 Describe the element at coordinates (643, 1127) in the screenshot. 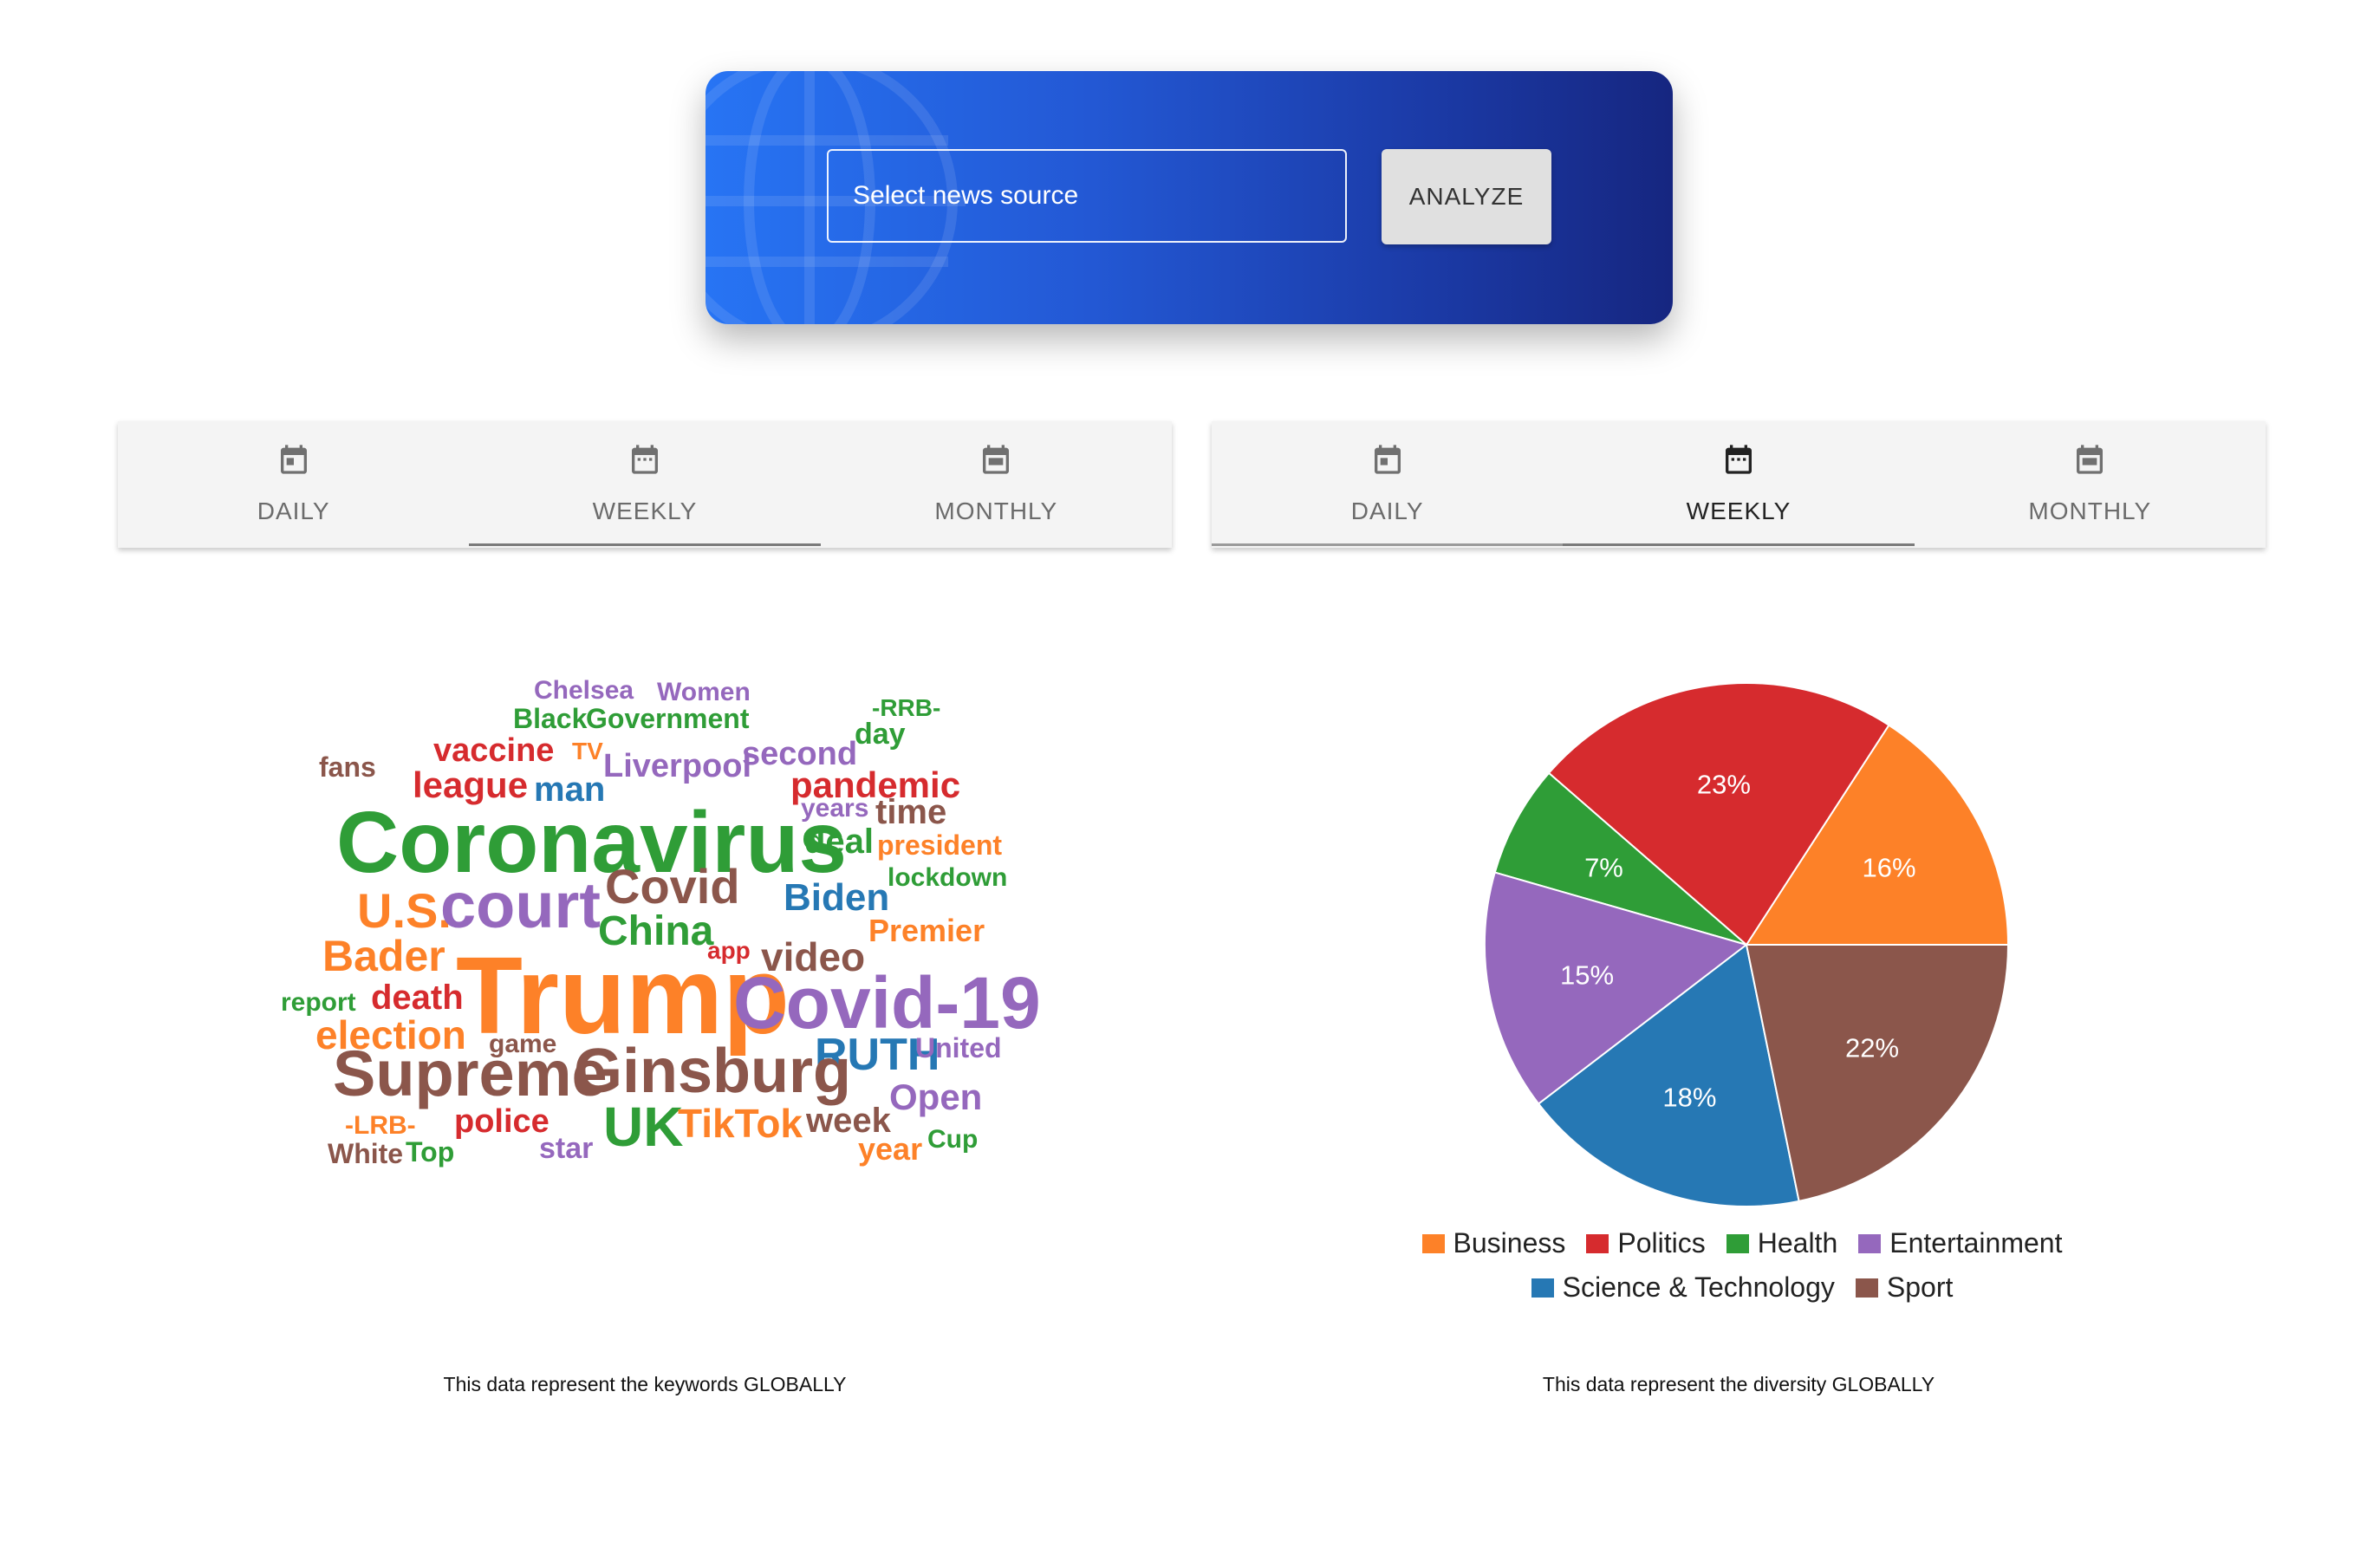

I see `word: UK` at that location.